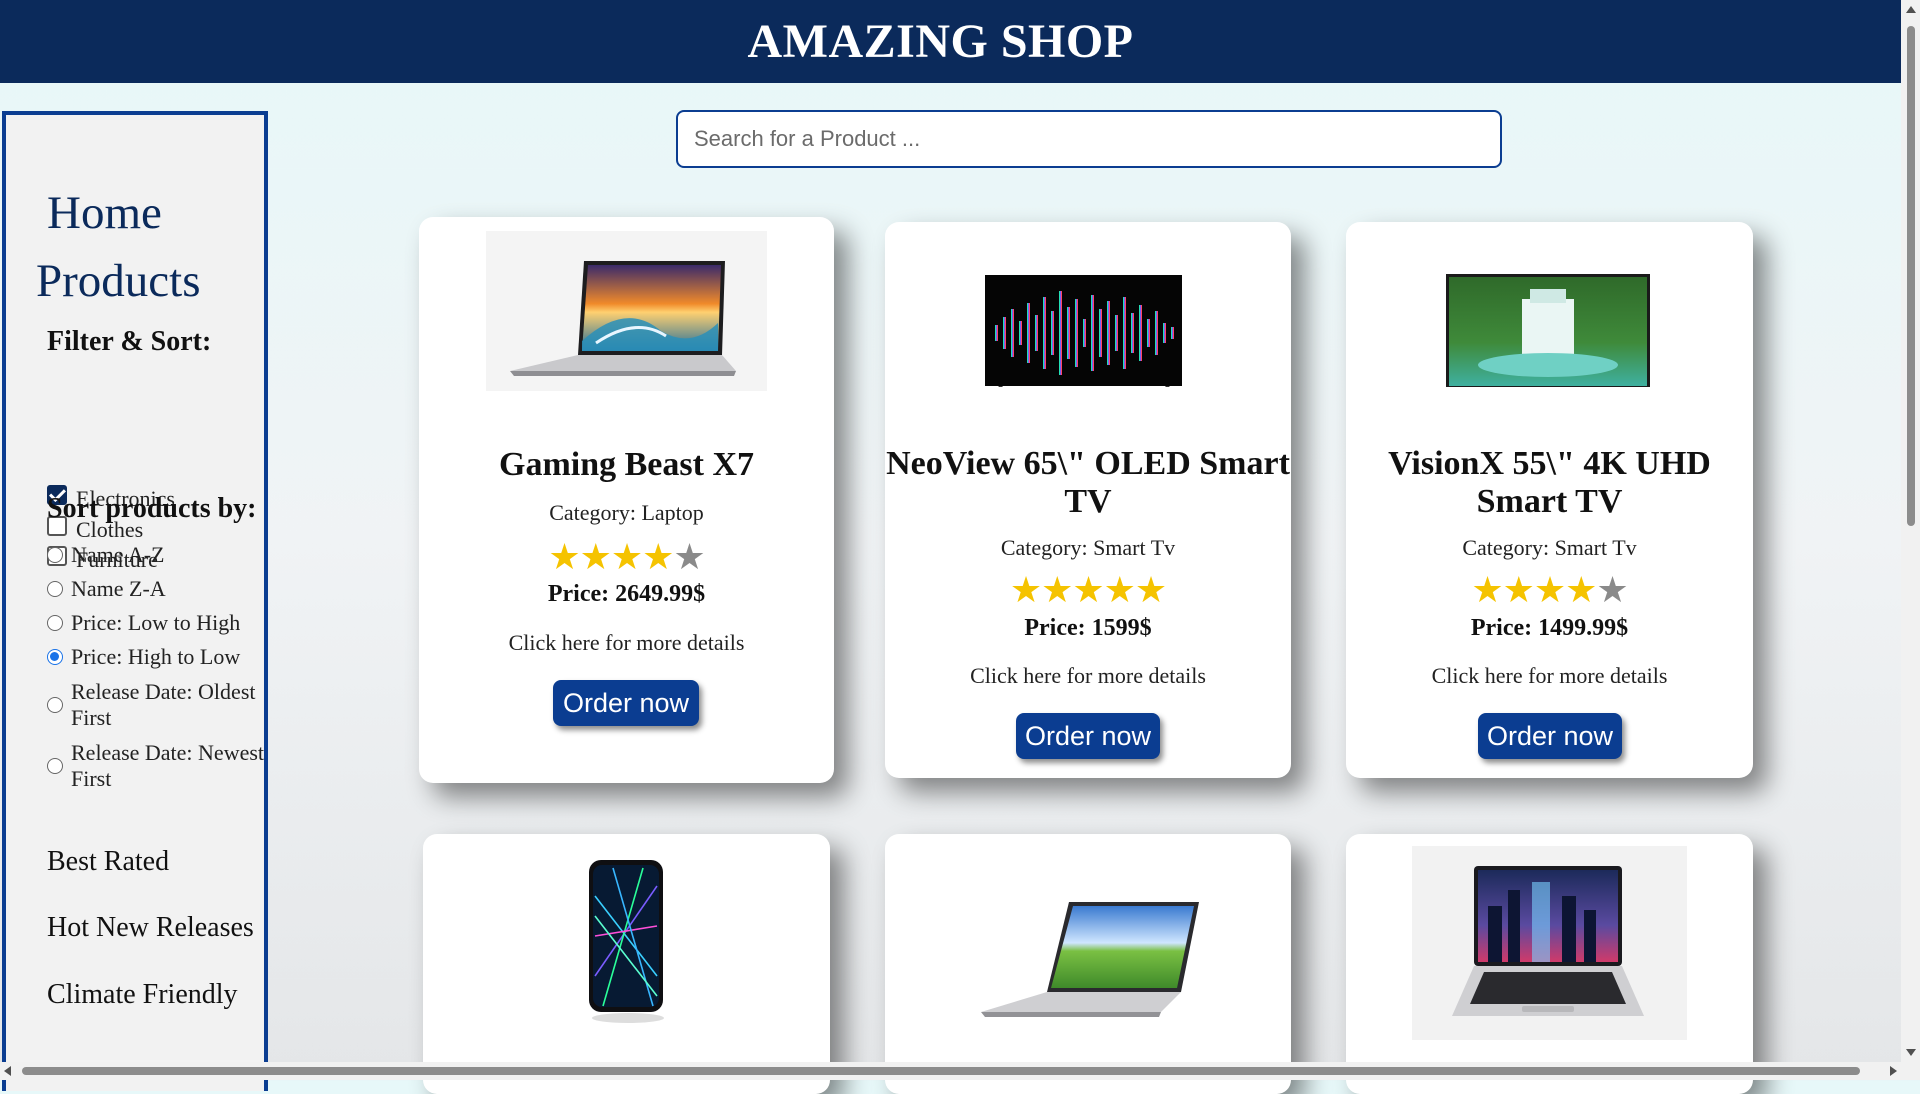  What do you see at coordinates (1088, 483) in the screenshot?
I see `product-name: NeoView 65\" OLED Smart TV` at bounding box center [1088, 483].